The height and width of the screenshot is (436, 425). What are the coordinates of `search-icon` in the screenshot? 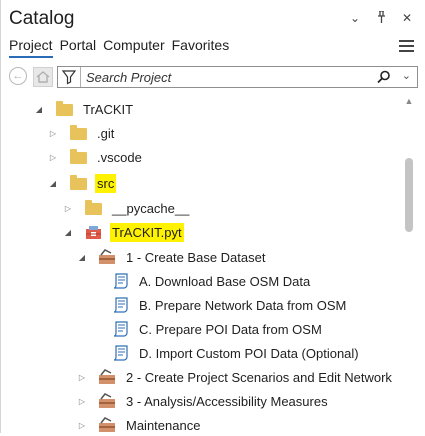 It's located at (384, 79).